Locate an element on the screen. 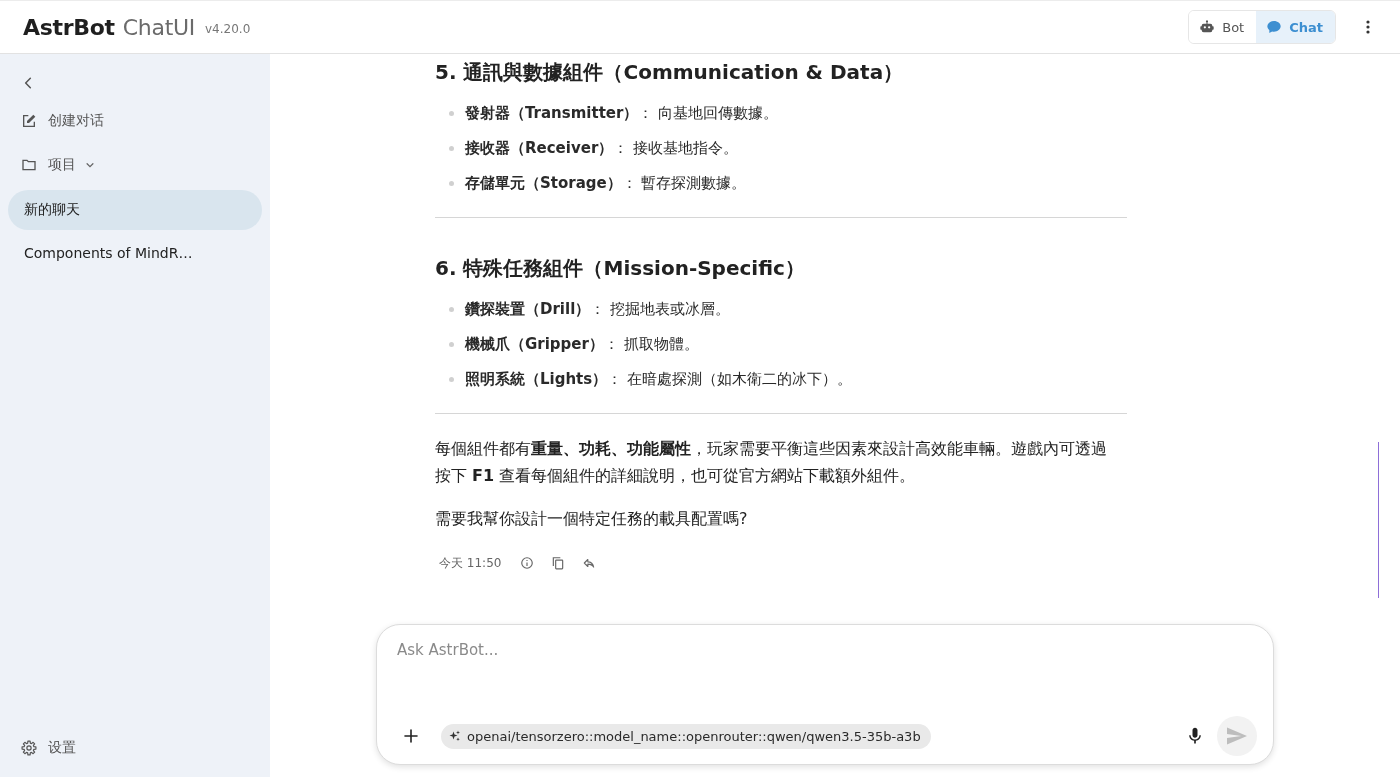 The height and width of the screenshot is (777, 1400). list-item-text: 接收器（Receiver）： 接收基地指令。 is located at coordinates (602, 148).